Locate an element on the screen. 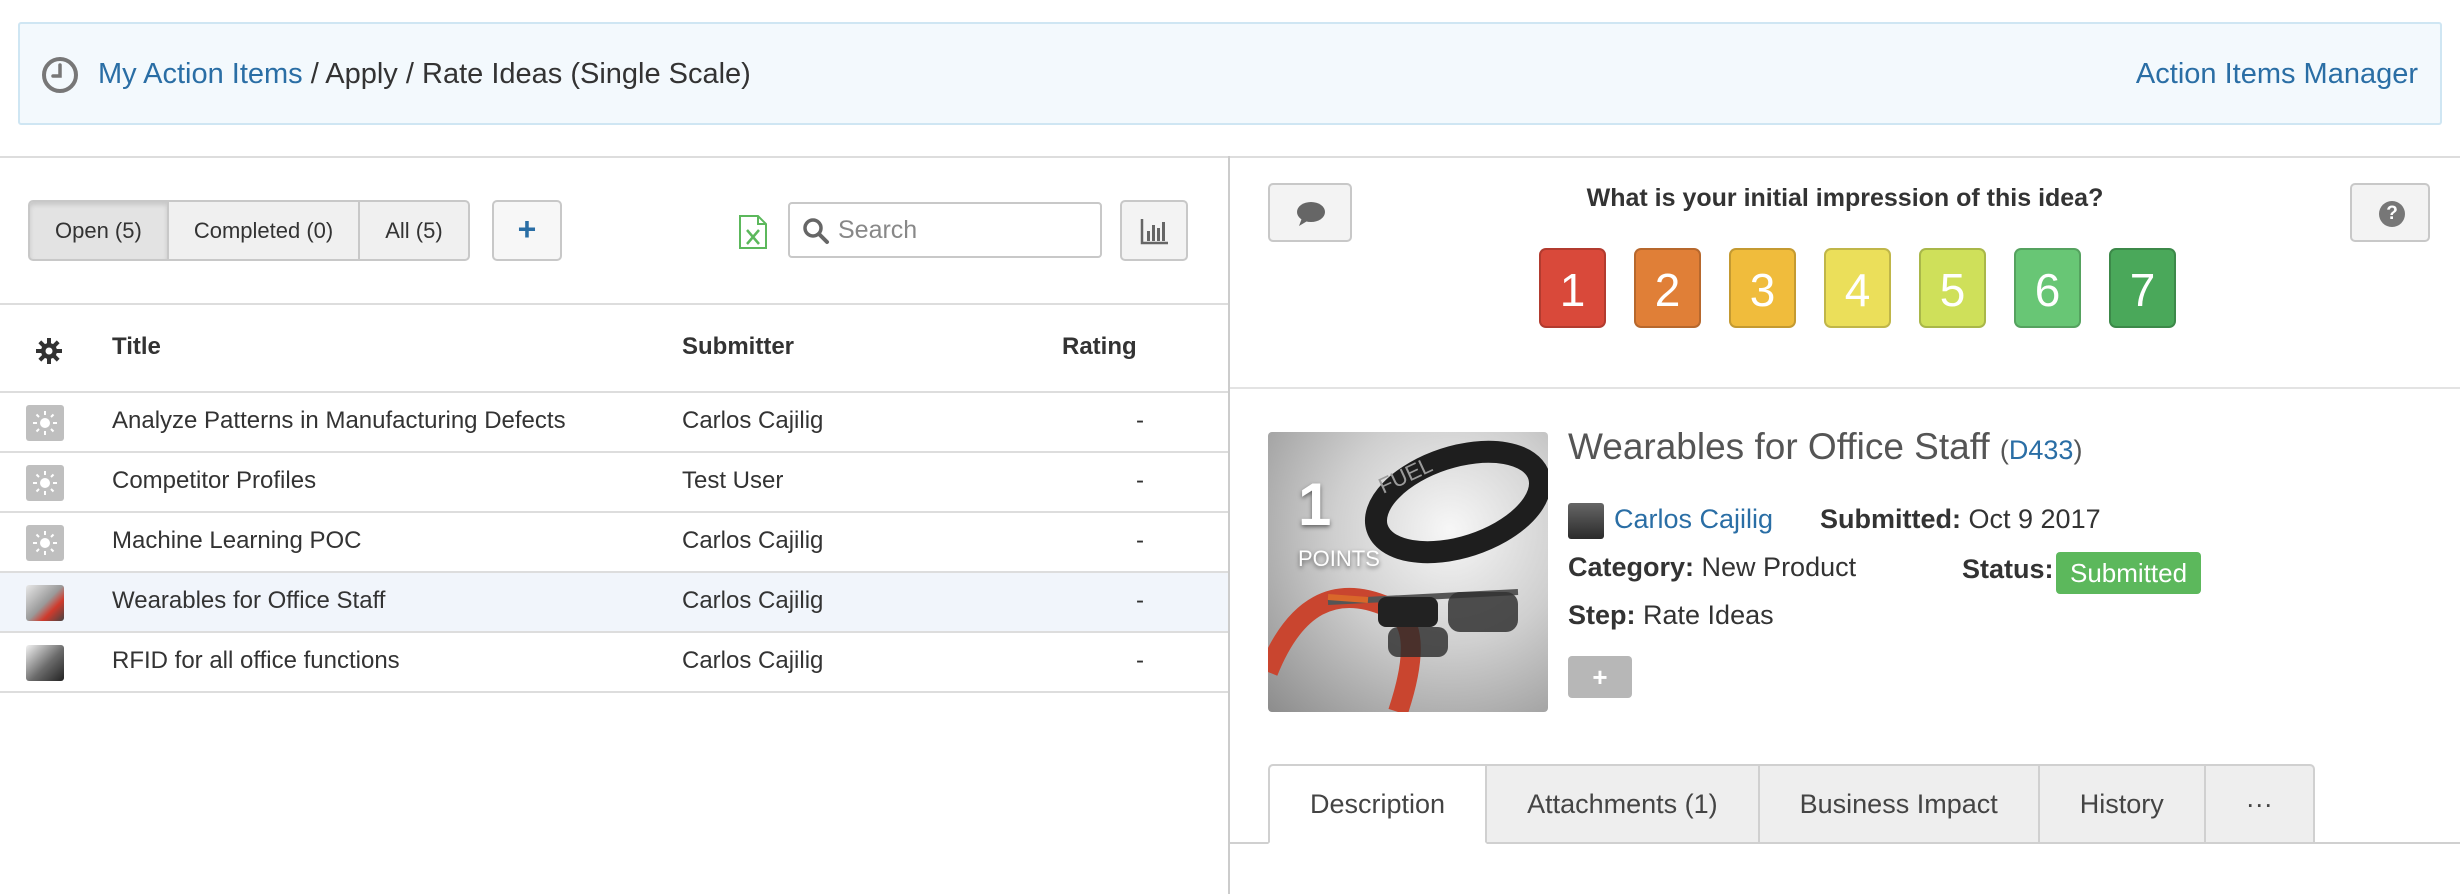  row-title: Wearables for Office Staff is located at coordinates (249, 600).